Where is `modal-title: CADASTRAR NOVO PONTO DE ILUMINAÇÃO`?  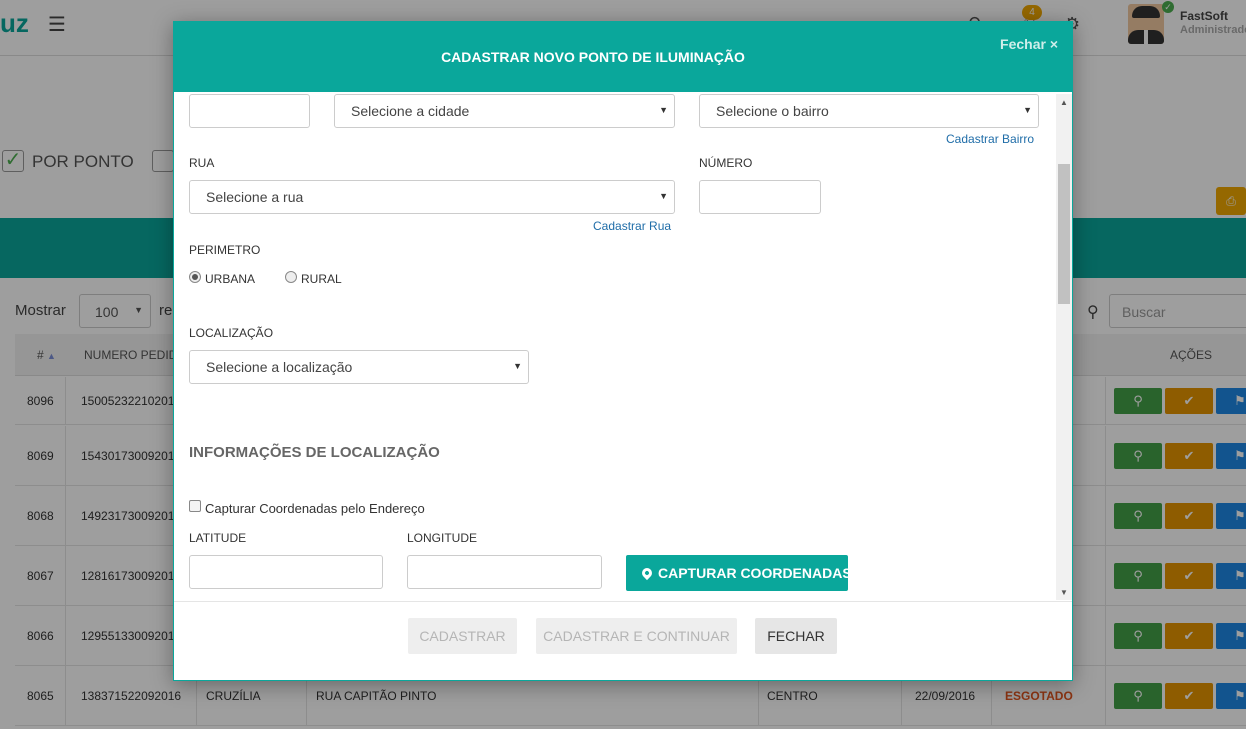 modal-title: CADASTRAR NOVO PONTO DE ILUMINAÇÃO is located at coordinates (593, 57).